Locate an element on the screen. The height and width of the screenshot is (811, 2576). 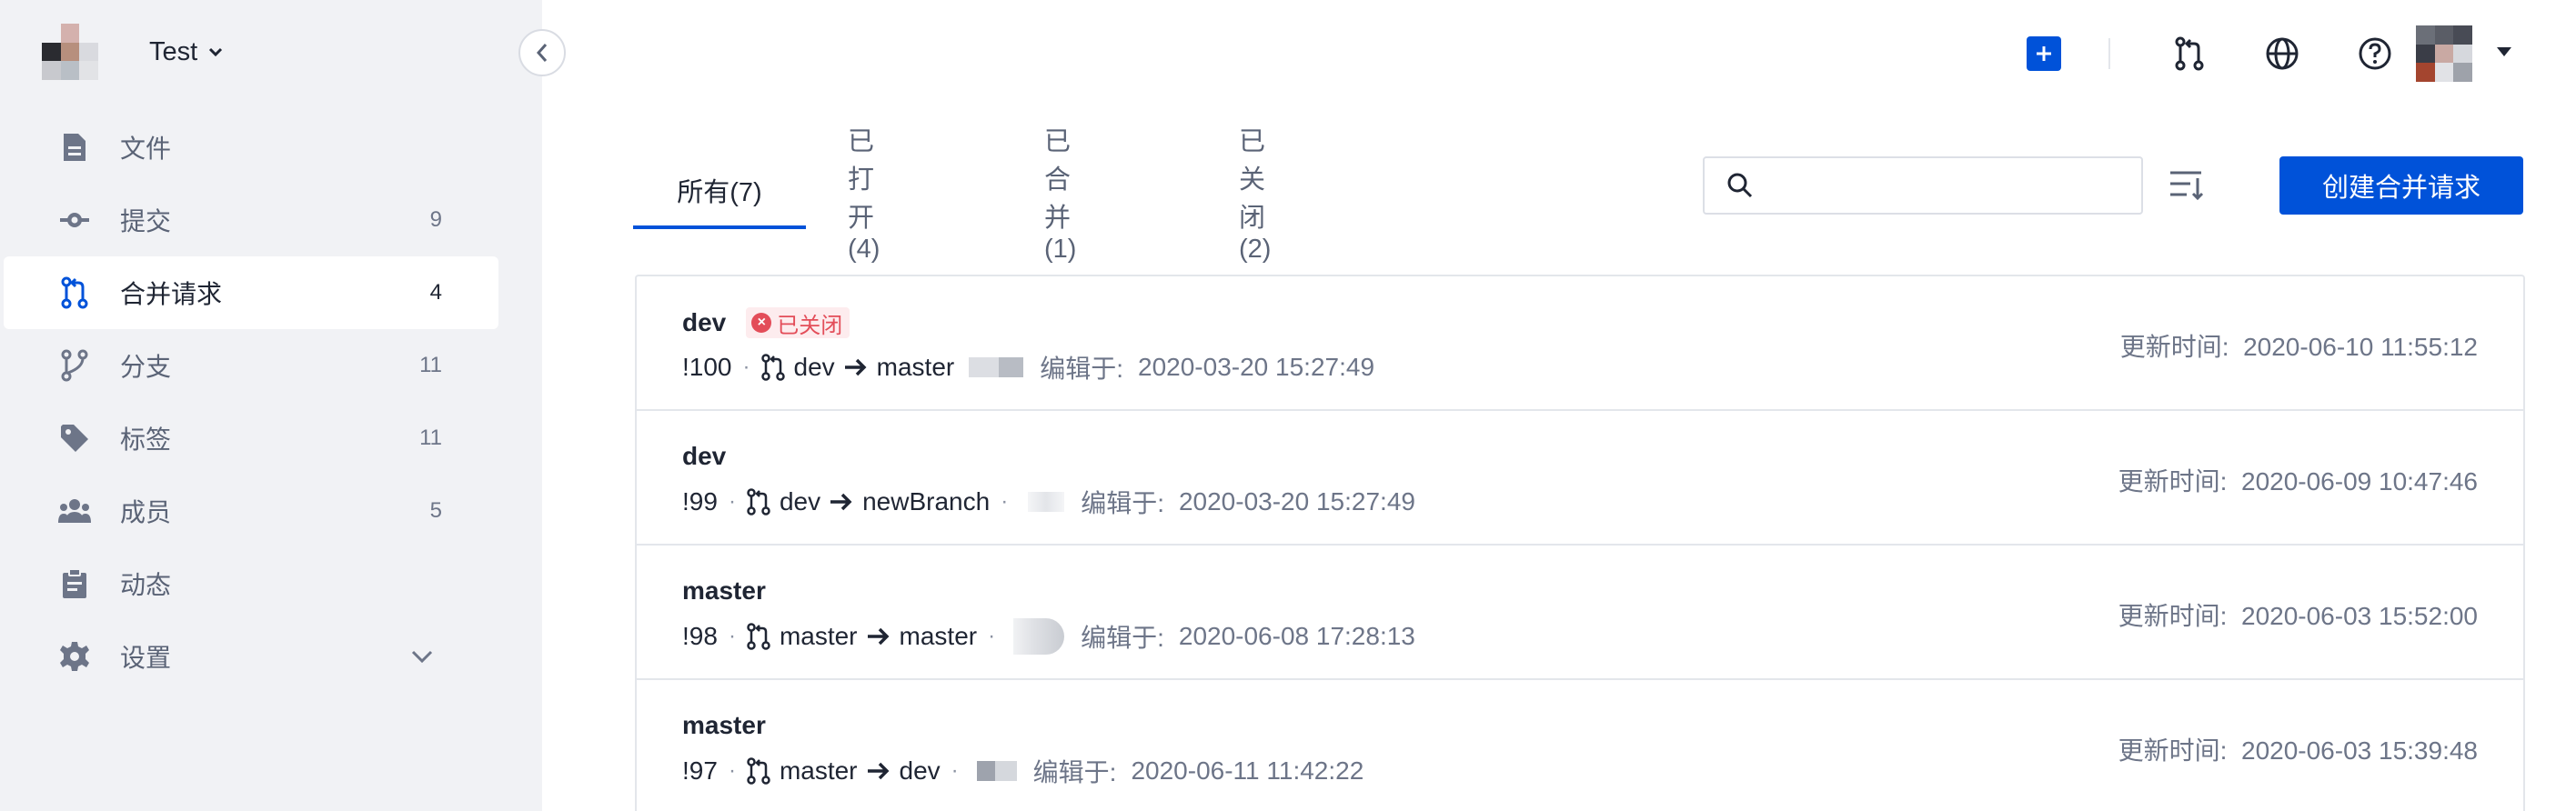
sidebar-item-label: 动态 is located at coordinates (146, 585).